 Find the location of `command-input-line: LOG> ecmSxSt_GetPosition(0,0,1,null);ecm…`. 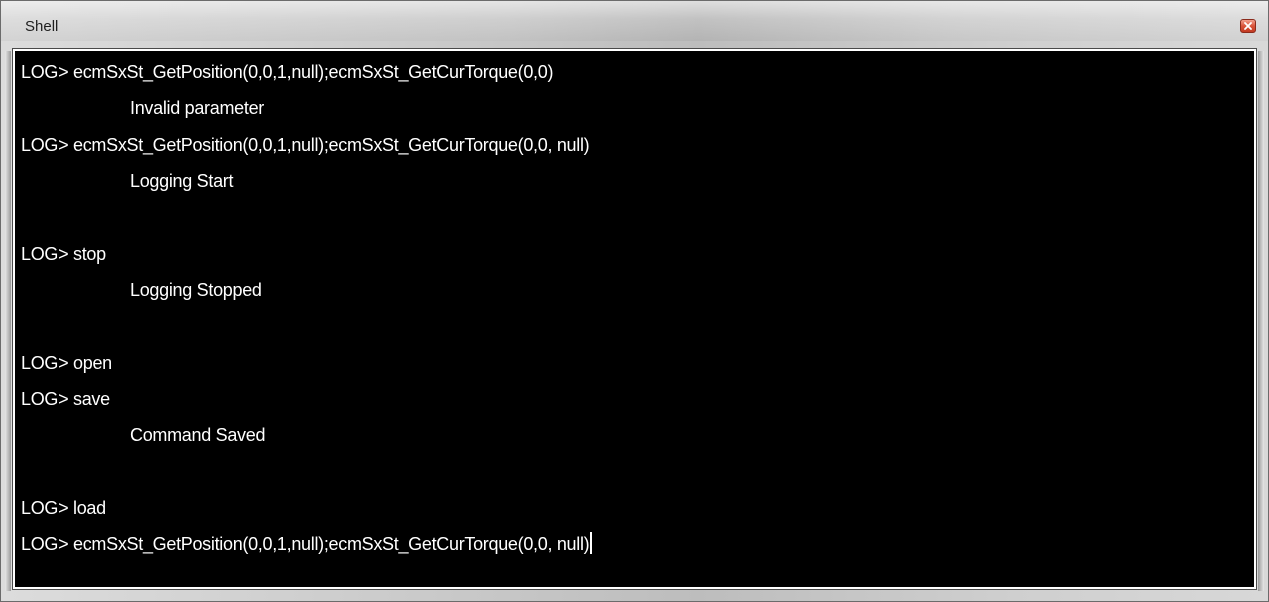

command-input-line: LOG> ecmSxSt_GetPosition(0,0,1,null);ecm… is located at coordinates (307, 544).